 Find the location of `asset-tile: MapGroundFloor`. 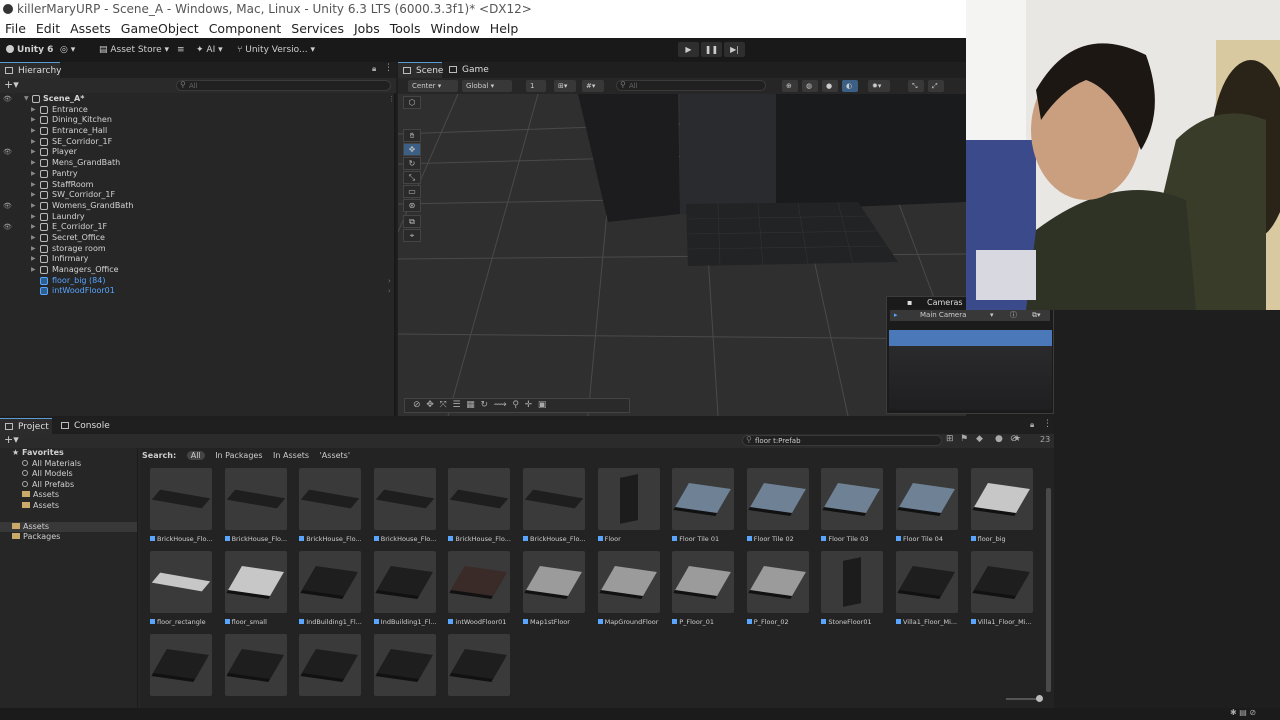

asset-tile: MapGroundFloor is located at coordinates (630, 590).